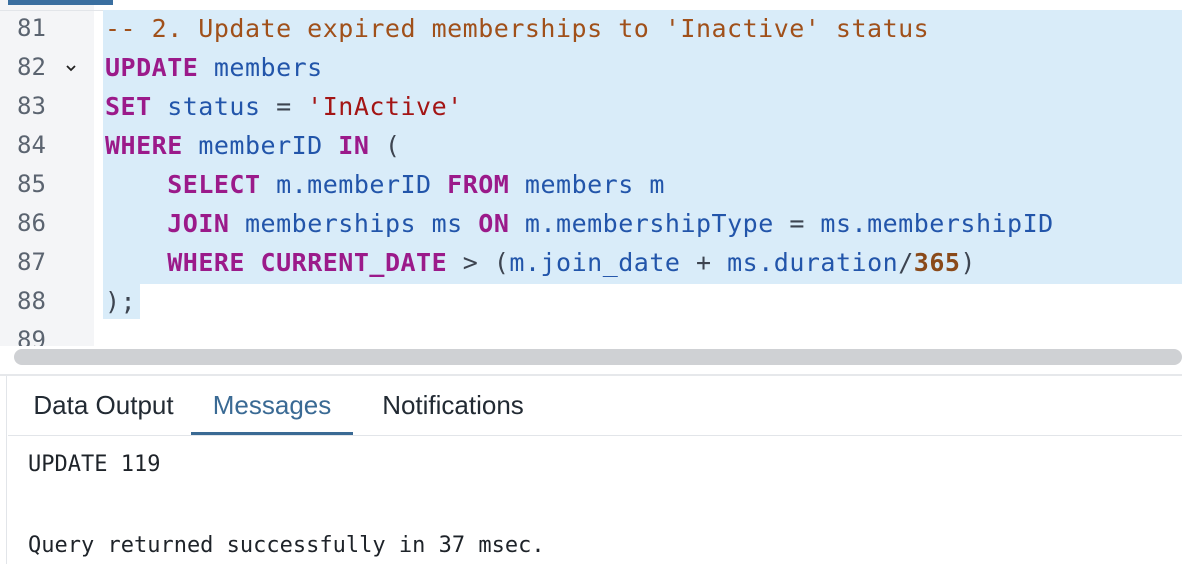  What do you see at coordinates (494, 223) in the screenshot?
I see `sql-keyword: ON` at bounding box center [494, 223].